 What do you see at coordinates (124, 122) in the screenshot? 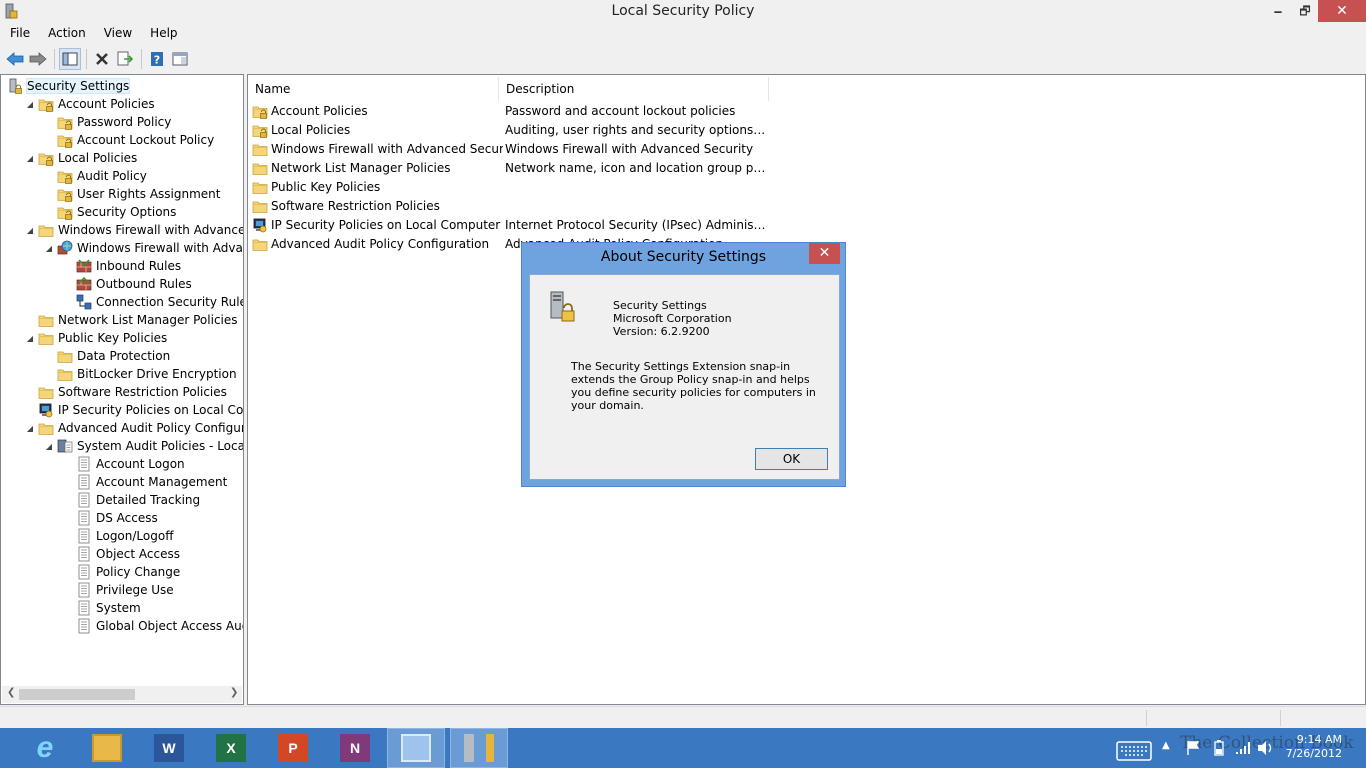
I see `tree-item-label: Password Policy` at bounding box center [124, 122].